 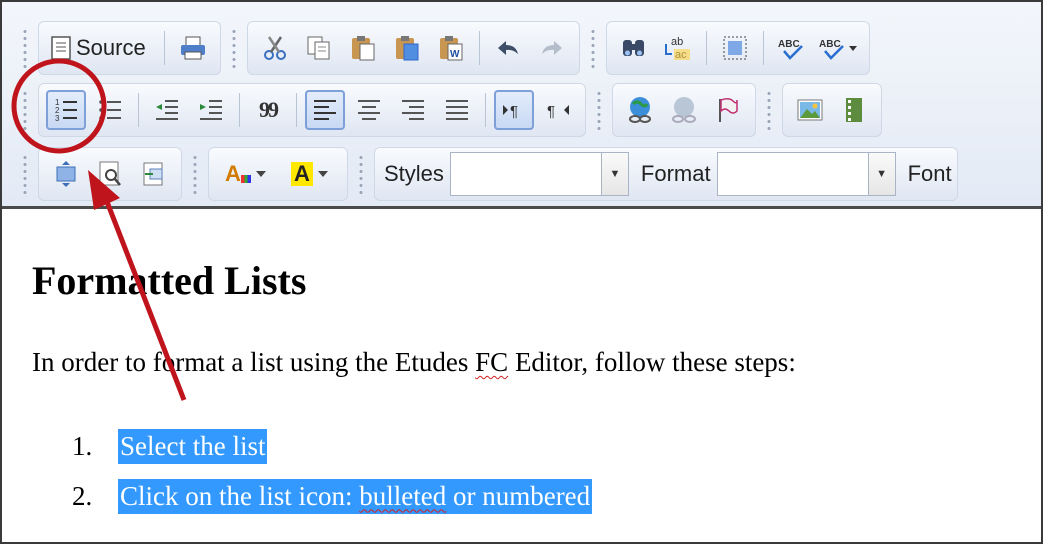 What do you see at coordinates (929, 173) in the screenshot?
I see `font-label: Font` at bounding box center [929, 173].